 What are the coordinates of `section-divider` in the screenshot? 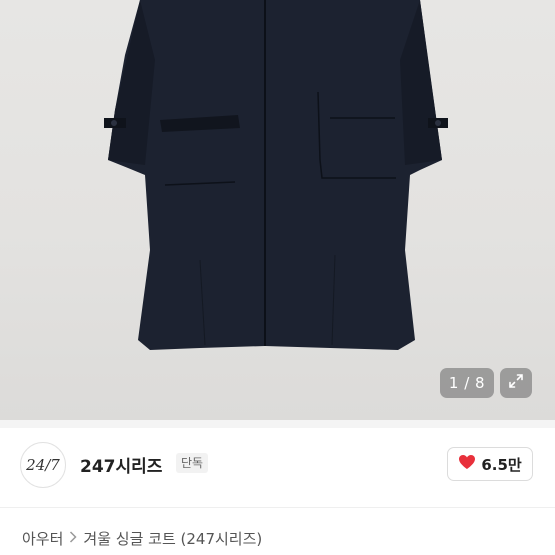 It's located at (277, 424).